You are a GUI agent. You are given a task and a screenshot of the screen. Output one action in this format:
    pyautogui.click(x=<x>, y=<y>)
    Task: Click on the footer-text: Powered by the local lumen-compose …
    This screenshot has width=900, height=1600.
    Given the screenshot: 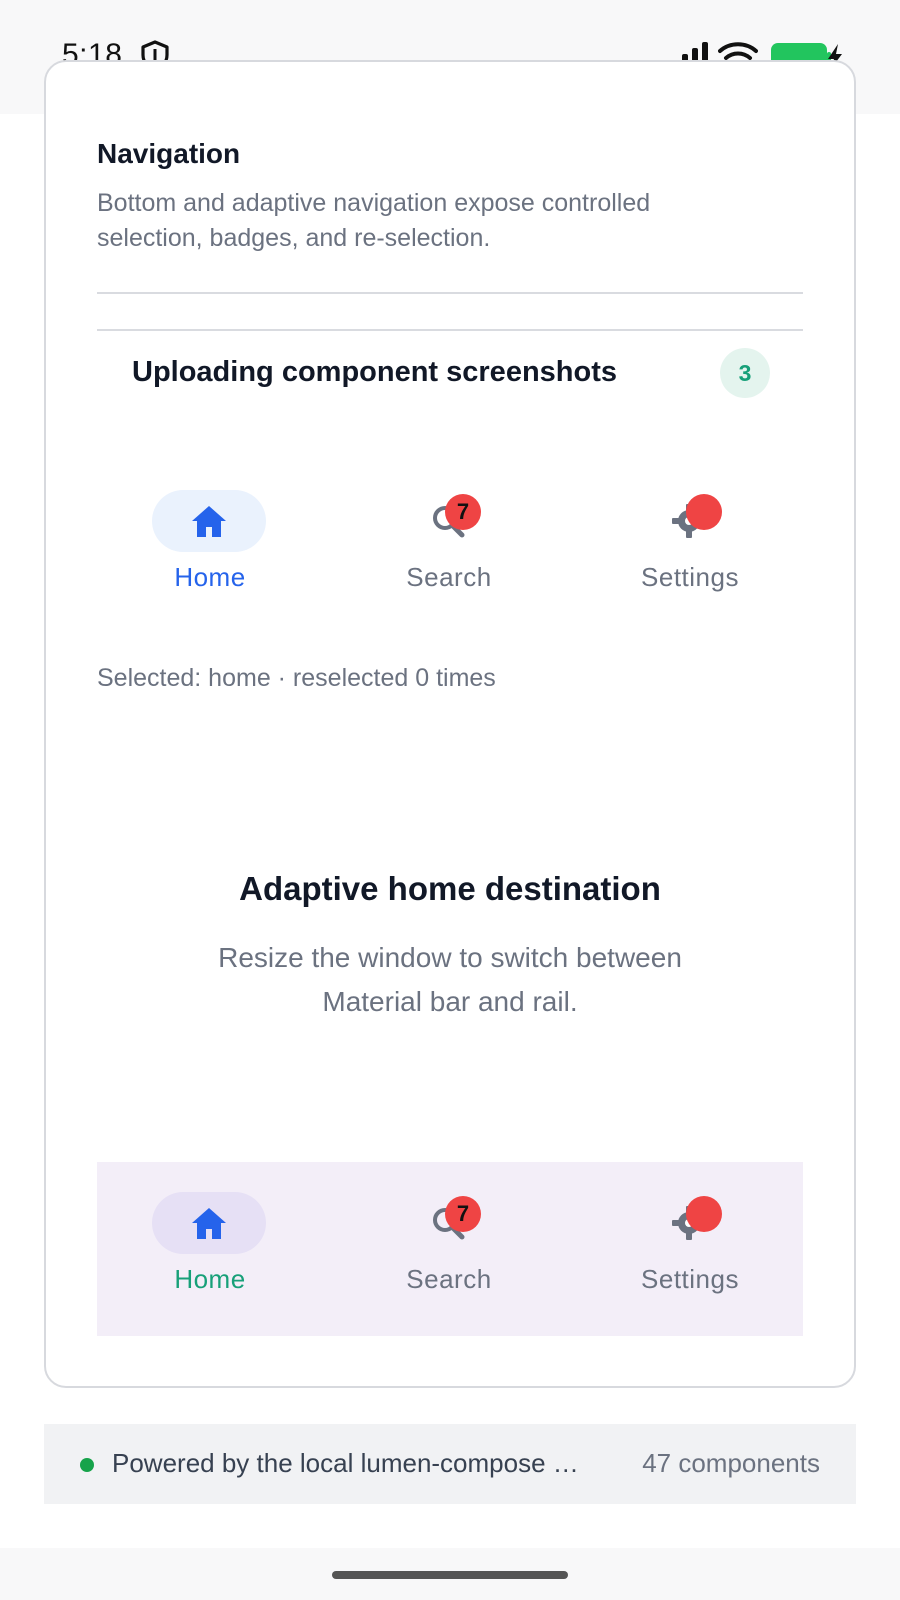 What is the action you would take?
    pyautogui.click(x=345, y=1463)
    